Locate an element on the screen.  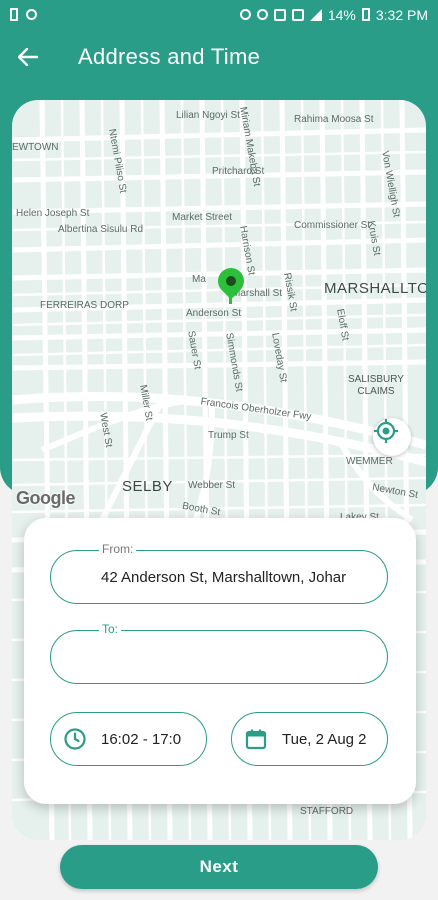
battery-percent: 14% is located at coordinates (341, 14).